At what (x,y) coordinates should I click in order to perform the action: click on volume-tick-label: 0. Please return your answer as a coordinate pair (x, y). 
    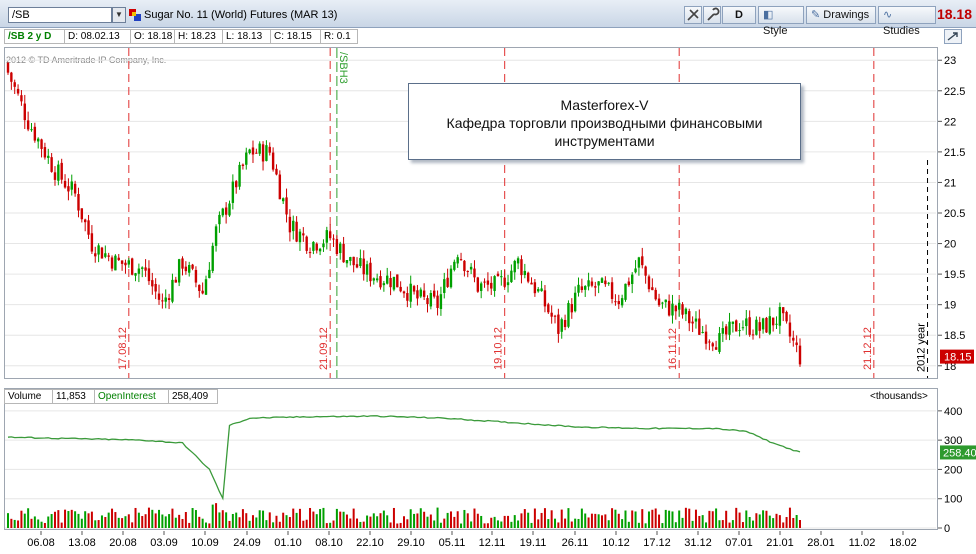
    Looking at the image, I should click on (947, 529).